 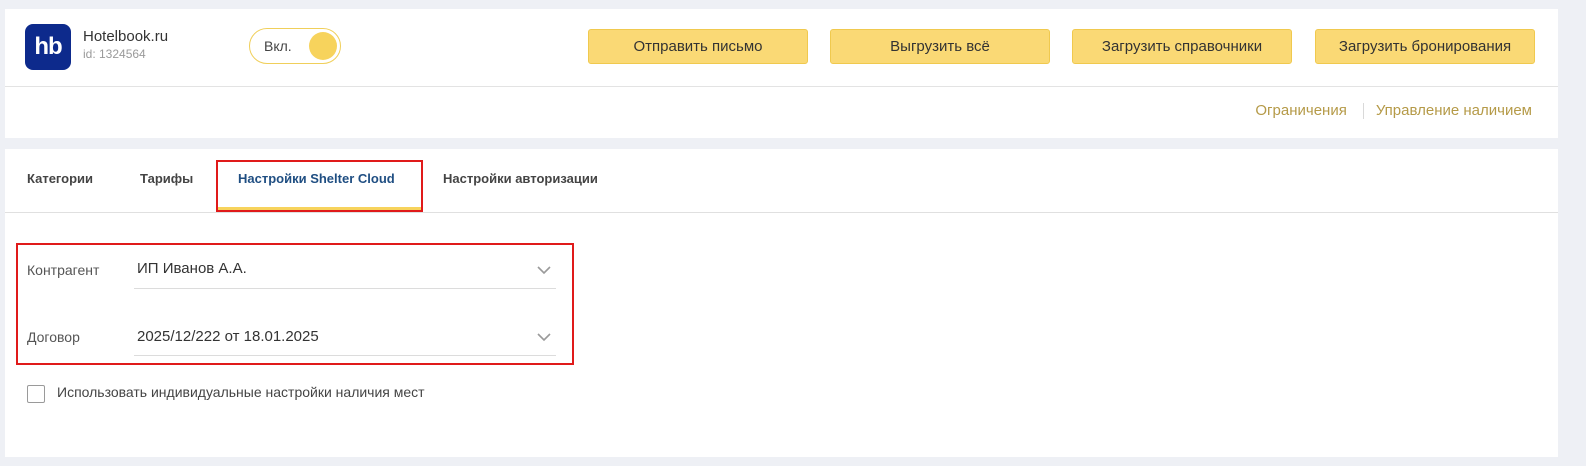 I want to click on load-bookings-button: Загрузить бронирования, so click(x=1425, y=46).